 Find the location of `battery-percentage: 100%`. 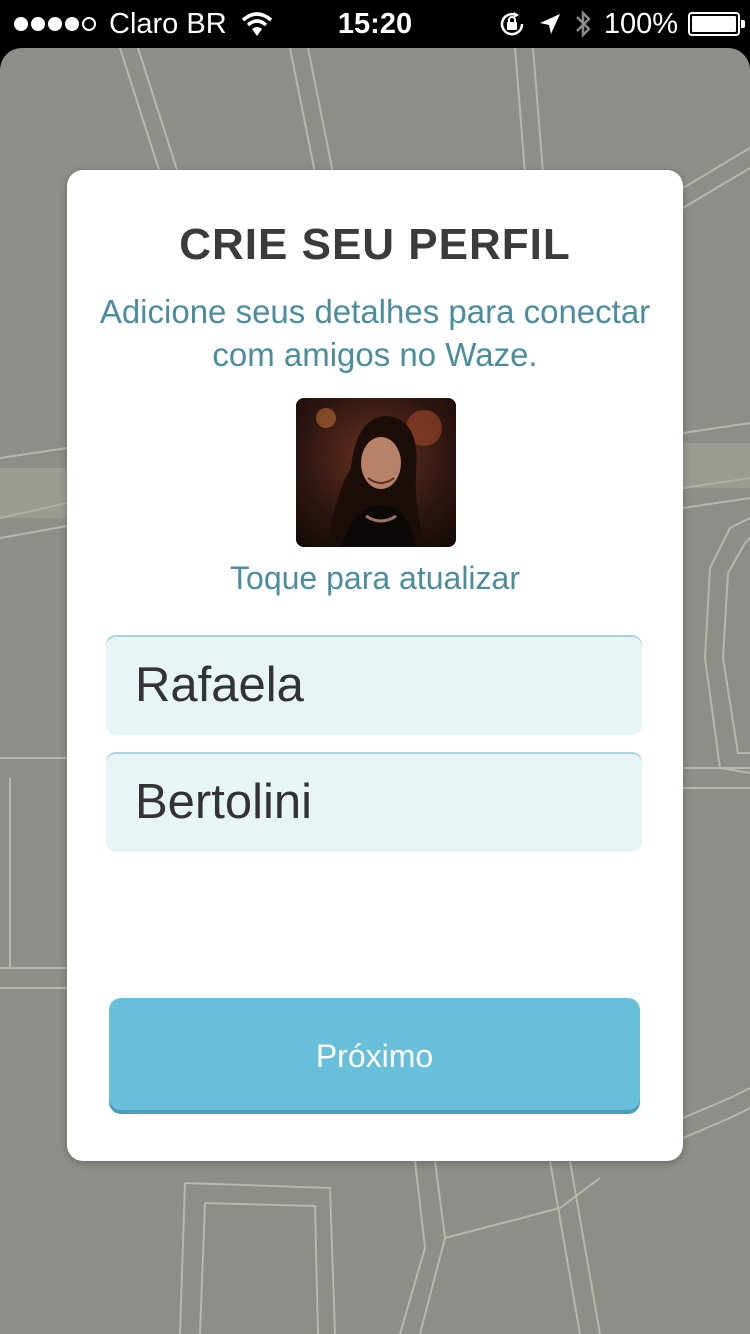

battery-percentage: 100% is located at coordinates (640, 24).